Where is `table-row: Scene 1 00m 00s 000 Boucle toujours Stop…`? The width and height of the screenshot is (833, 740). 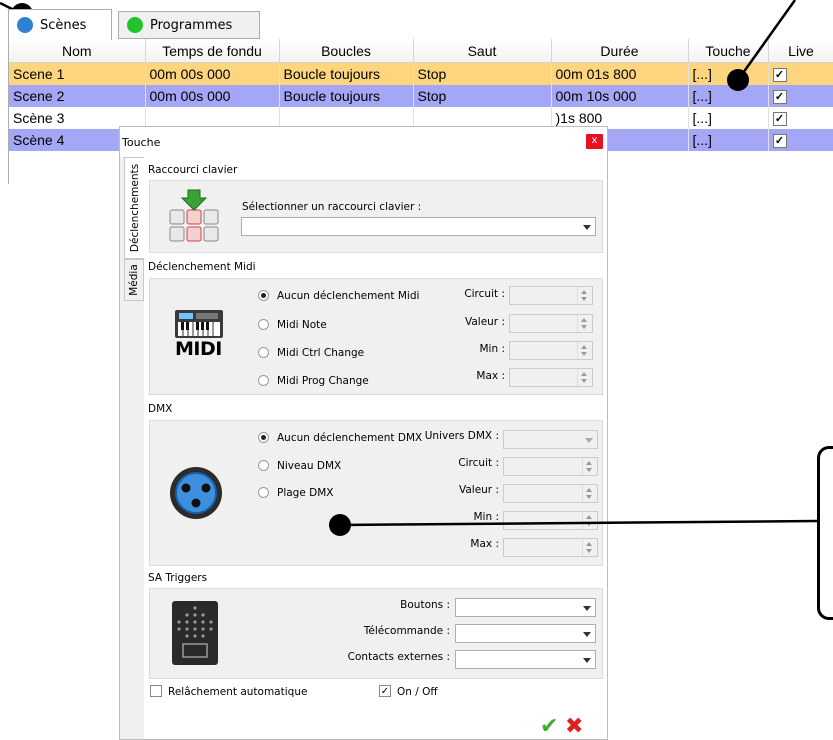
table-row: Scene 1 00m 00s 000 Boucle toujours Stop… is located at coordinates (421, 73).